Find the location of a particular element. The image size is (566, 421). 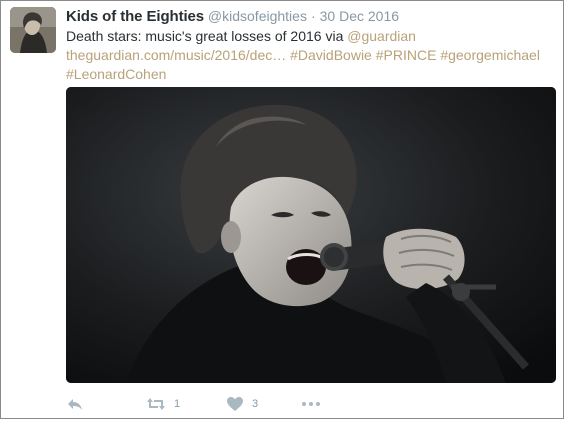

avatar is located at coordinates (33, 30).